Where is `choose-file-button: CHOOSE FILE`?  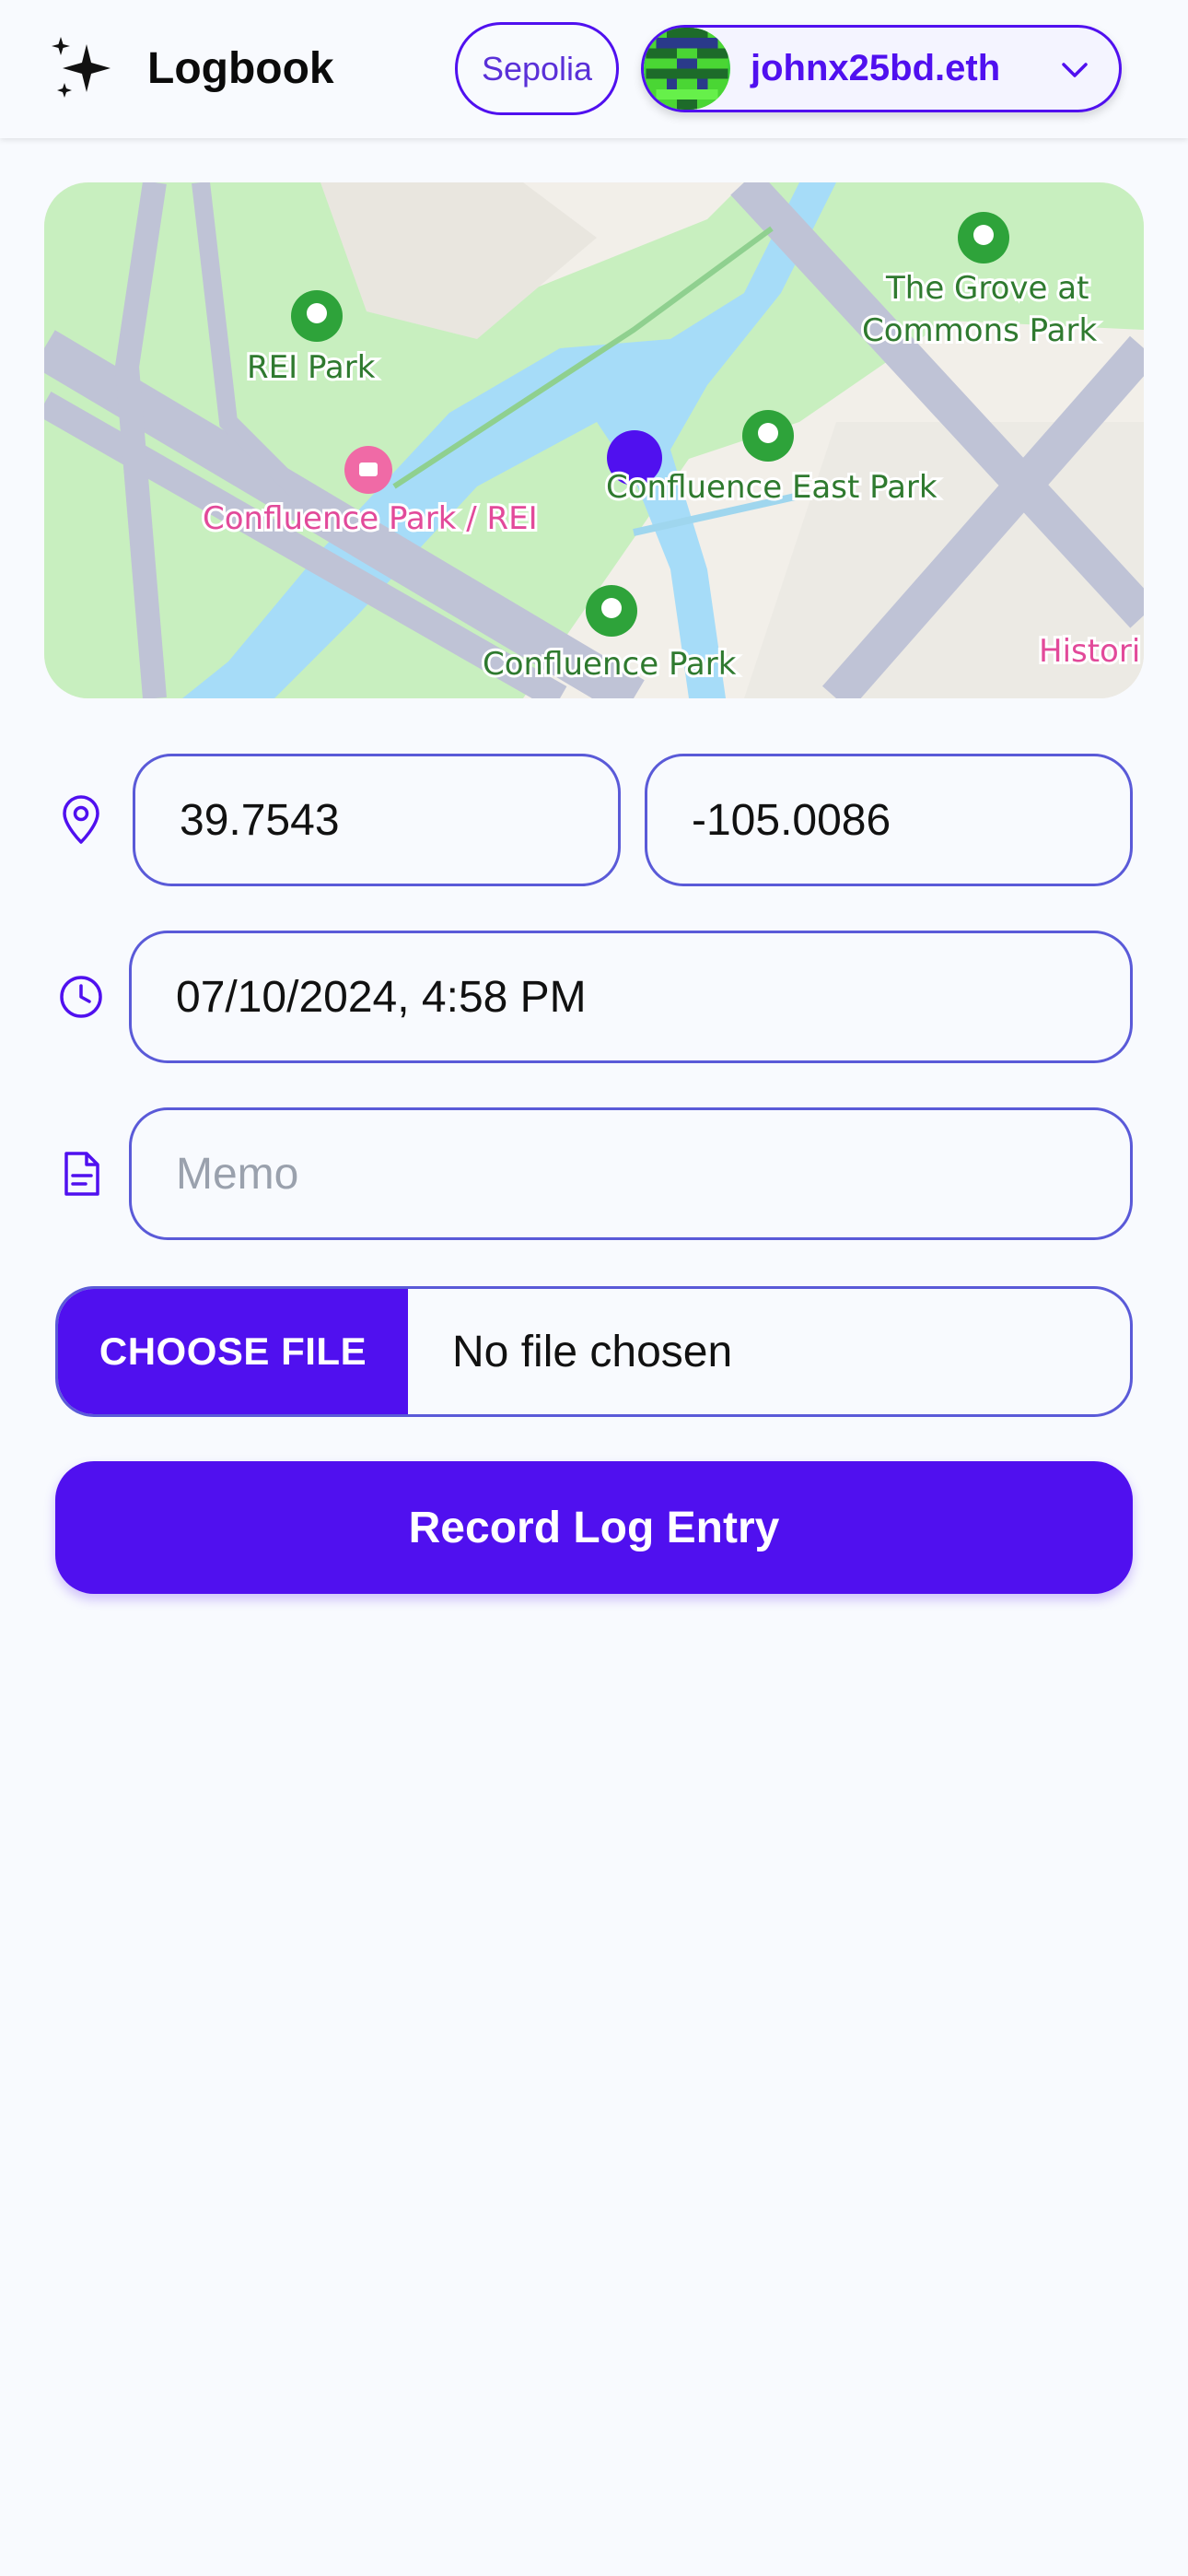 choose-file-button: CHOOSE FILE is located at coordinates (233, 1351).